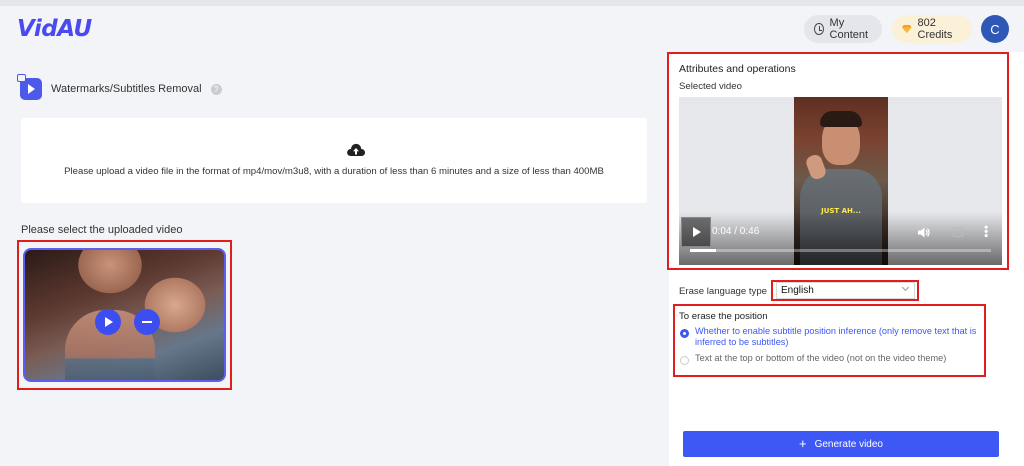 Image resolution: width=1024 pixels, height=466 pixels. I want to click on my-content-label: My Content, so click(849, 29).